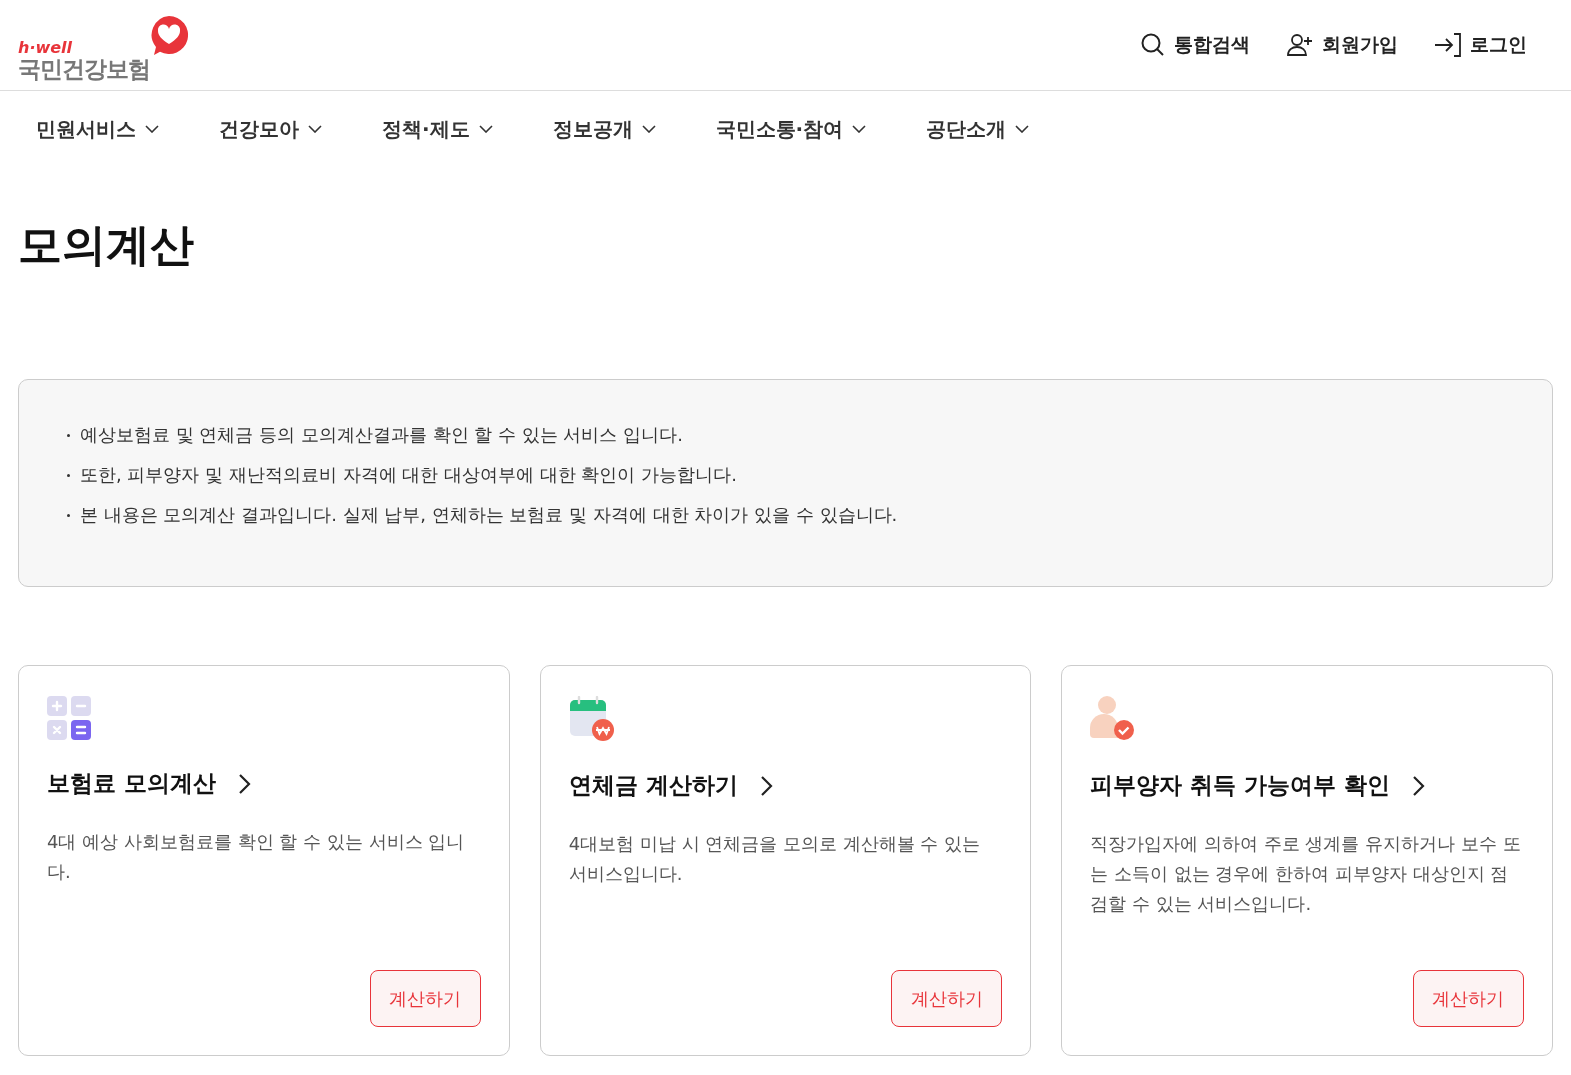 The width and height of the screenshot is (1571, 1075). What do you see at coordinates (791, 129) in the screenshot?
I see `nav-menu-item: 국민소통·참여` at bounding box center [791, 129].